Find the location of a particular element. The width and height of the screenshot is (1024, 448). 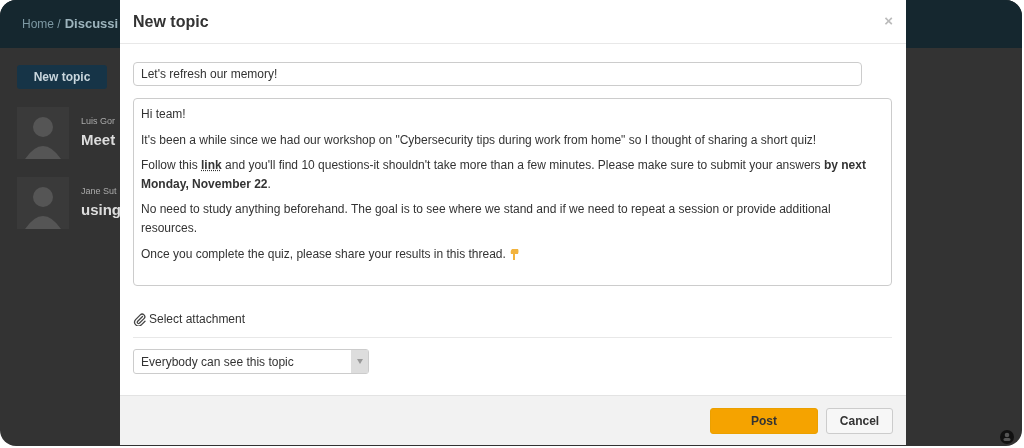

message-paragraph: Once you complete the quiz, please share your results in this thread. is located at coordinates (512, 254).